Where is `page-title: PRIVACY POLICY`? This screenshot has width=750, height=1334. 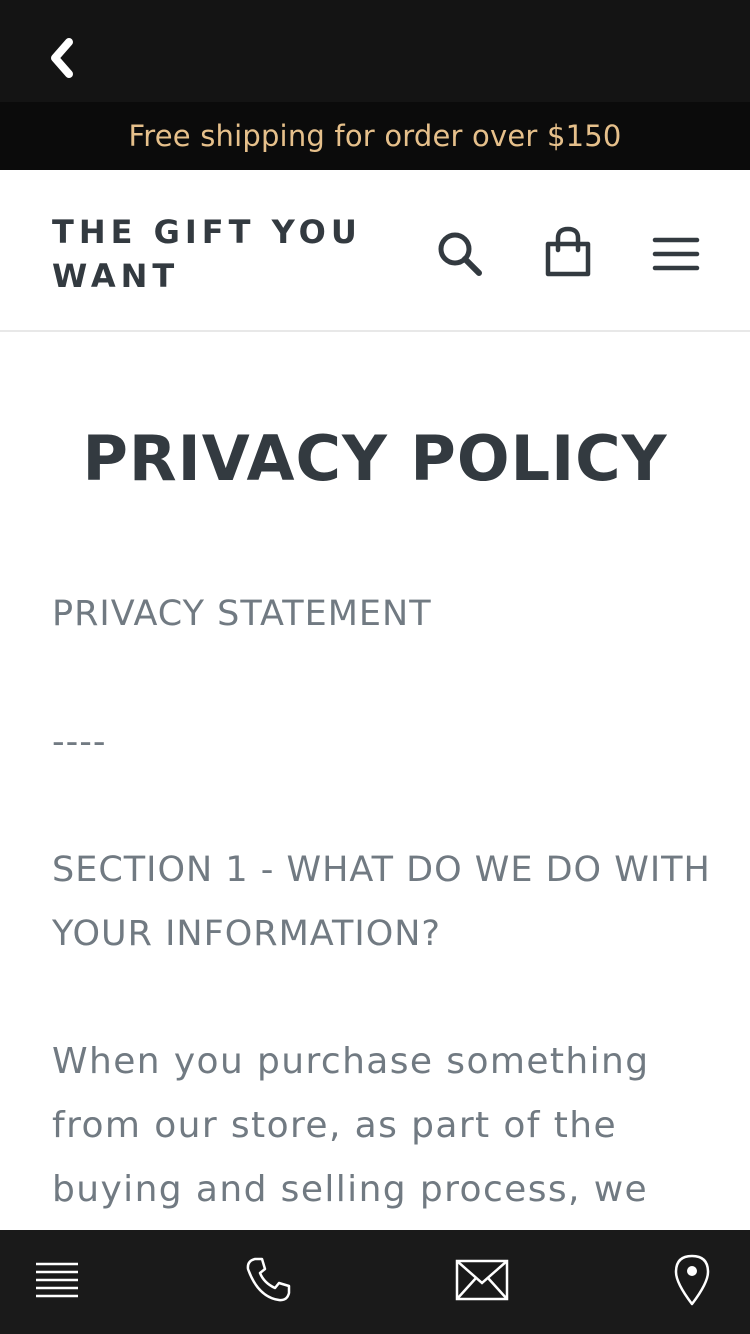
page-title: PRIVACY POLICY is located at coordinates (375, 458).